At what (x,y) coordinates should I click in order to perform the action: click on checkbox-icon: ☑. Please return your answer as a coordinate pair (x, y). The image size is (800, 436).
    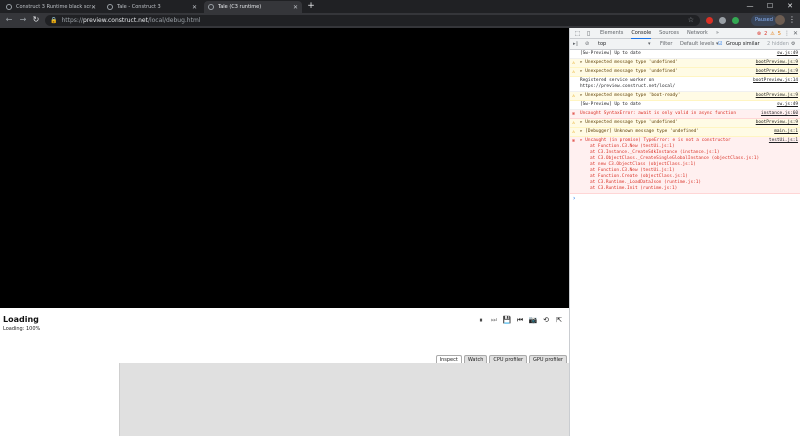
    Looking at the image, I should click on (720, 44).